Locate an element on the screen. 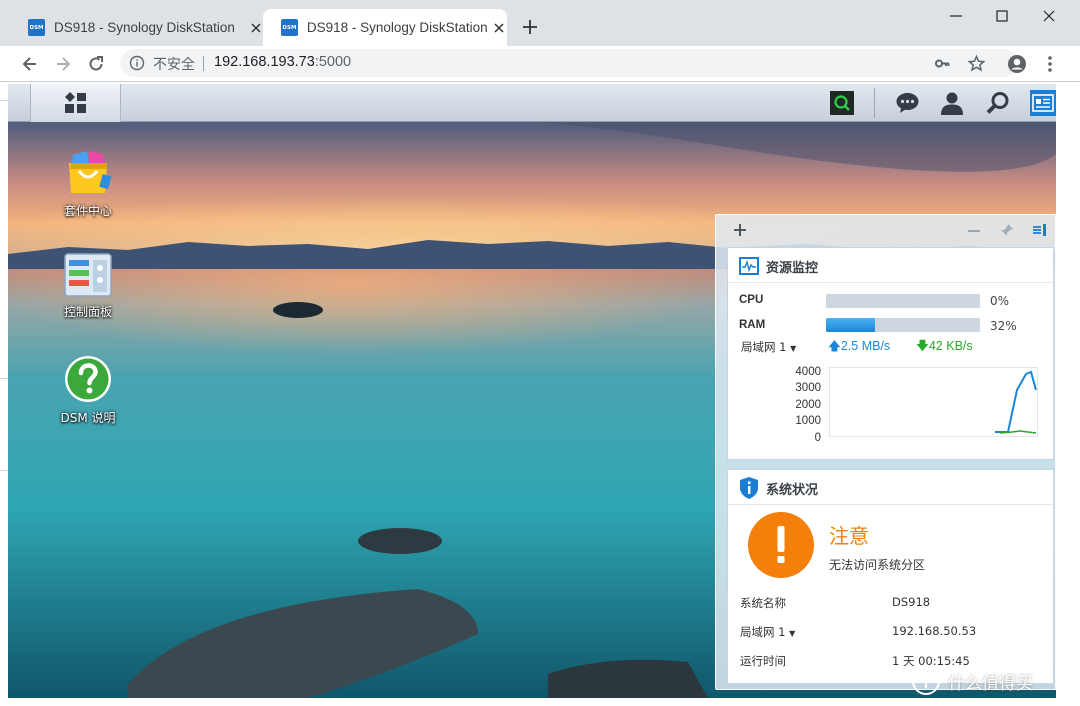 The image size is (1080, 706). ram-usage-value: 32% is located at coordinates (1003, 326).